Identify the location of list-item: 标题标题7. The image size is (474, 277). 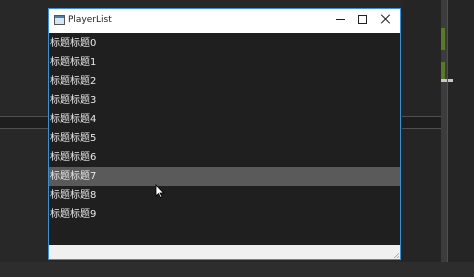
(224, 176).